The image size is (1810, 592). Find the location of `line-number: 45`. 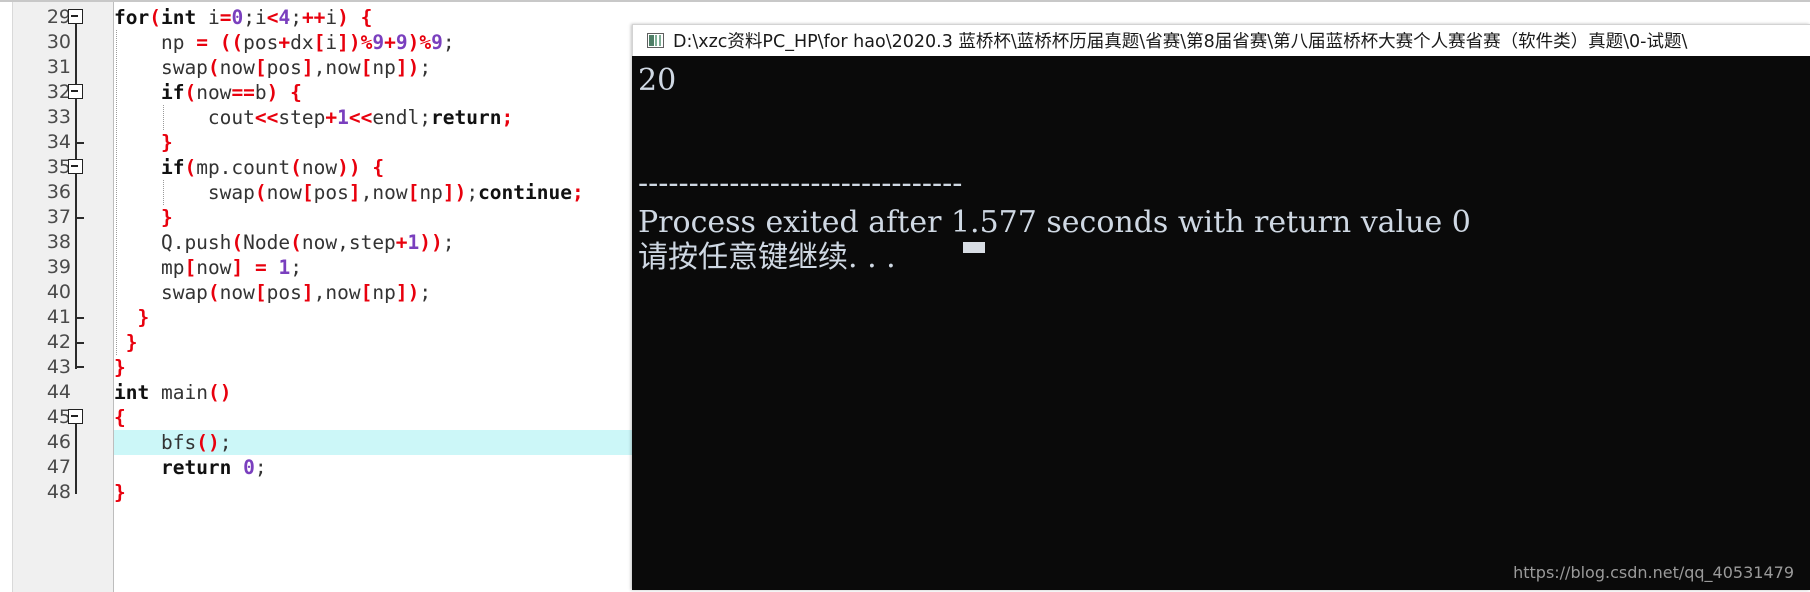

line-number: 45 is located at coordinates (58, 417).